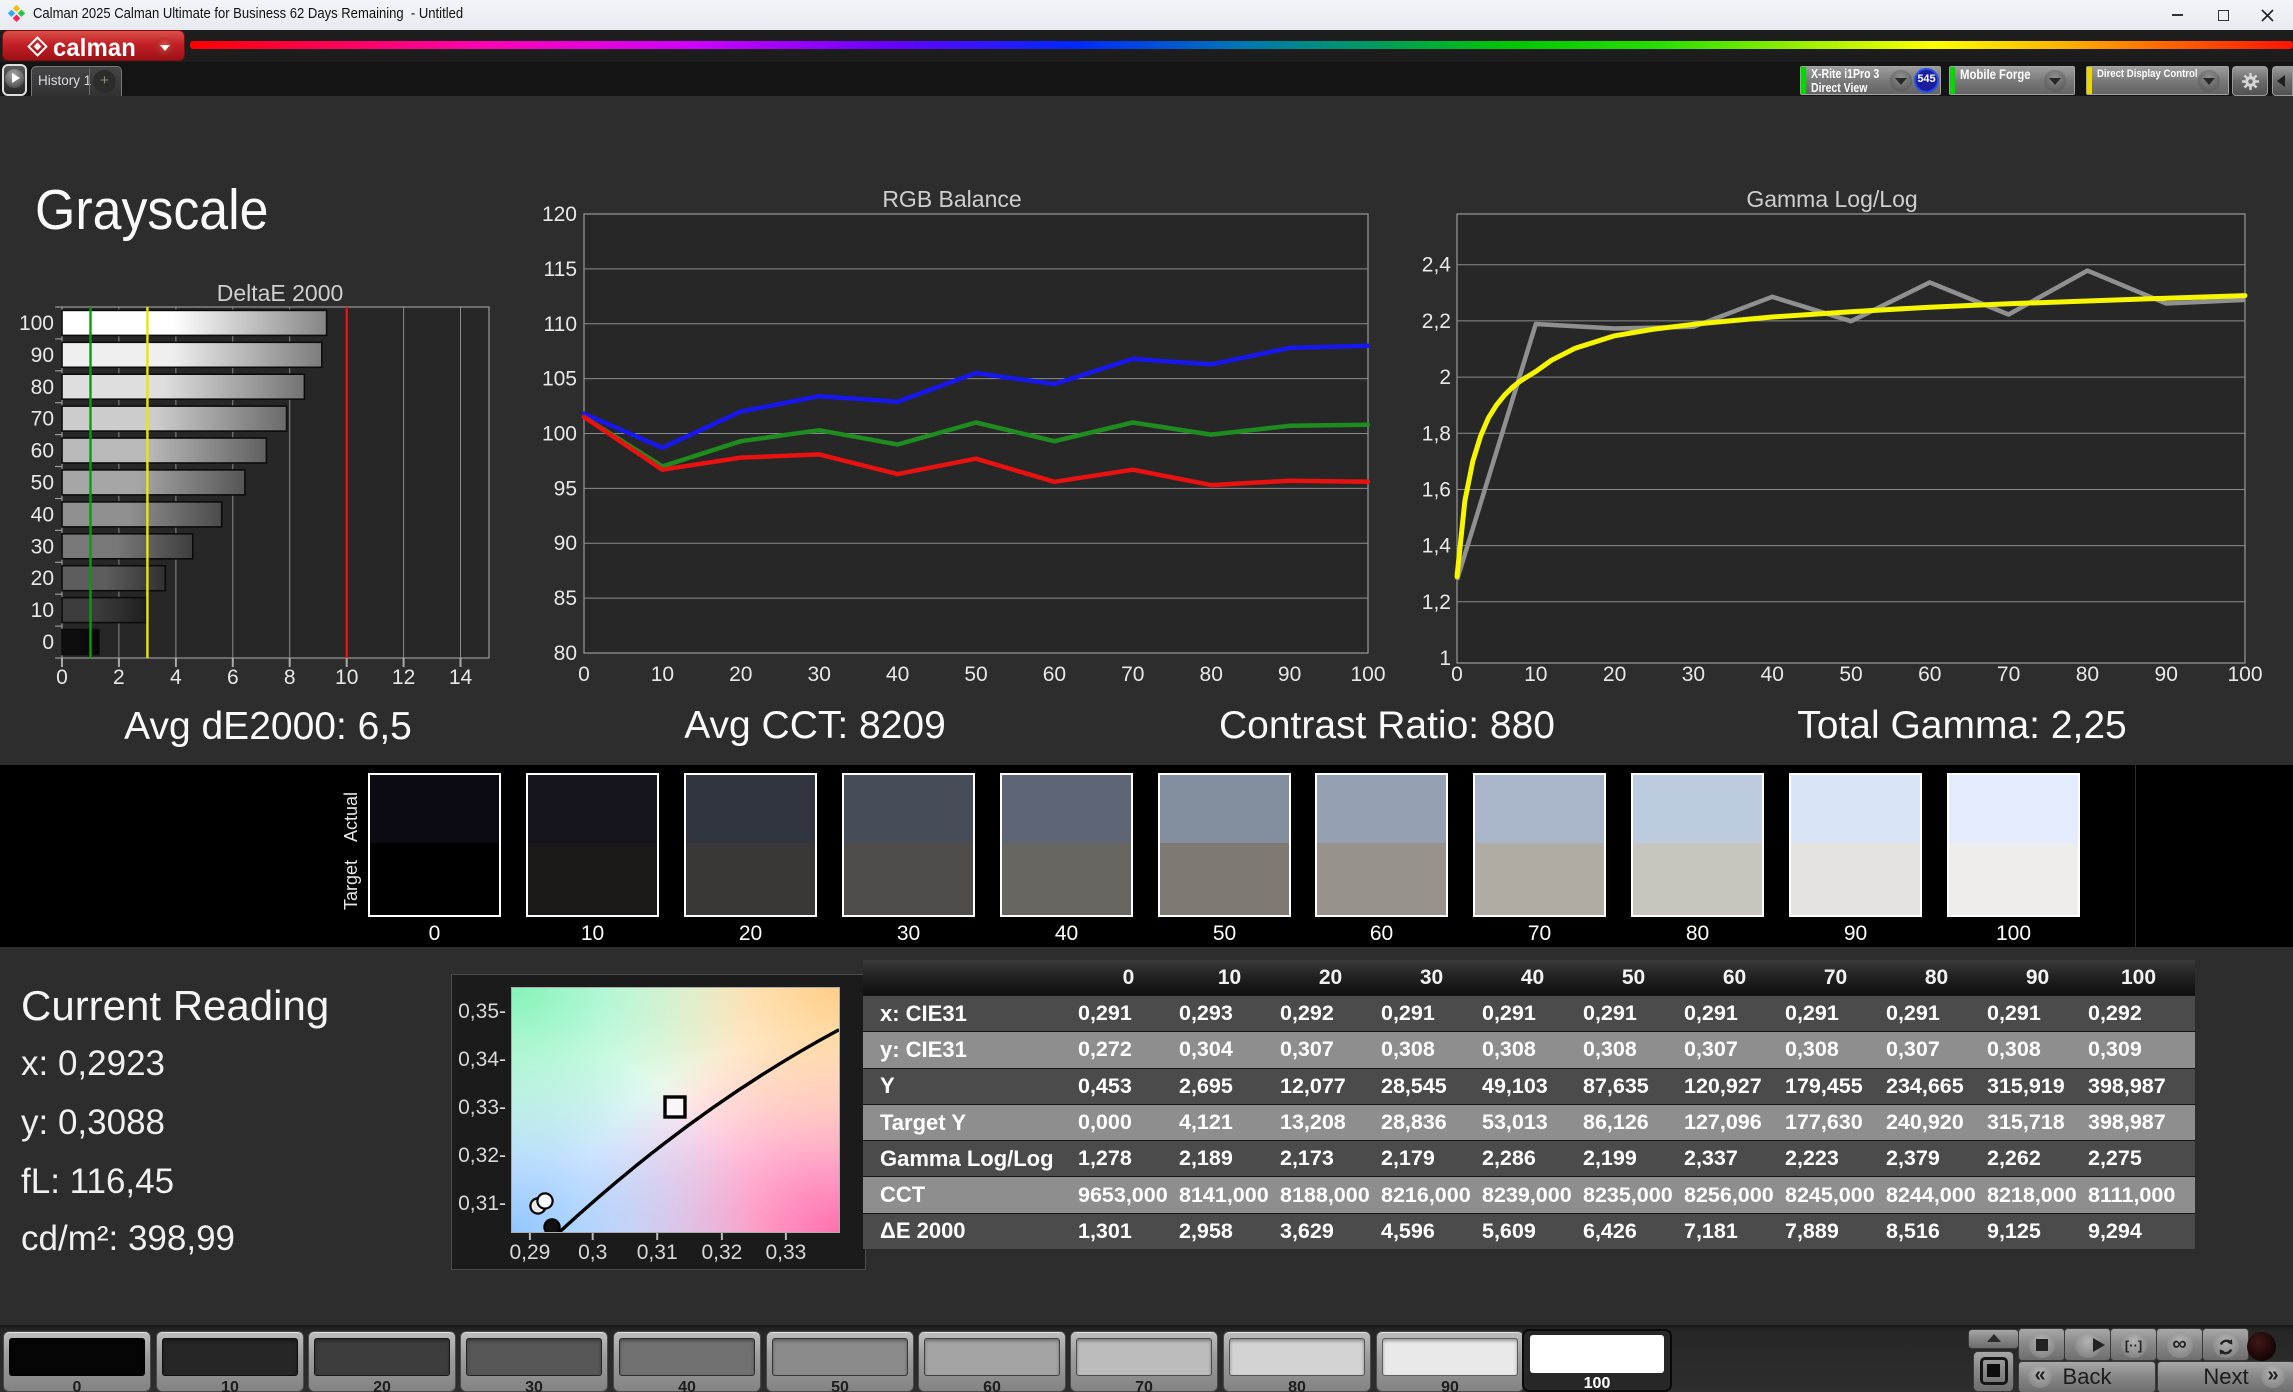  Describe the element at coordinates (233, 677) in the screenshot. I see `svg-text: 6` at that location.